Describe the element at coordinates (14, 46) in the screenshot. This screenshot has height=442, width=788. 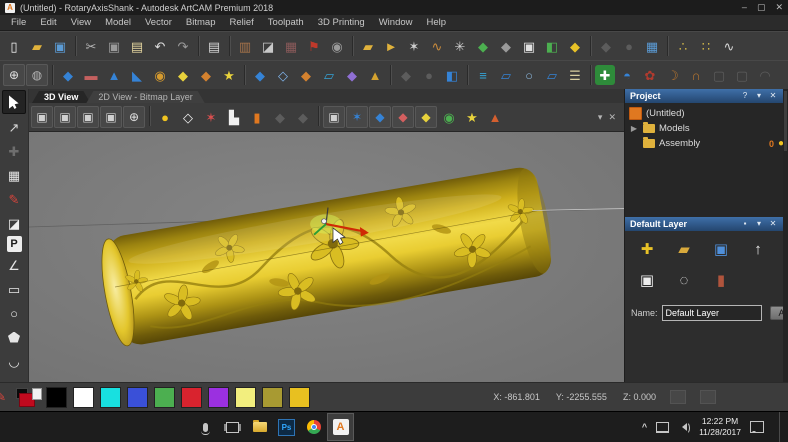
I see `new-model-icon: ▯` at that location.